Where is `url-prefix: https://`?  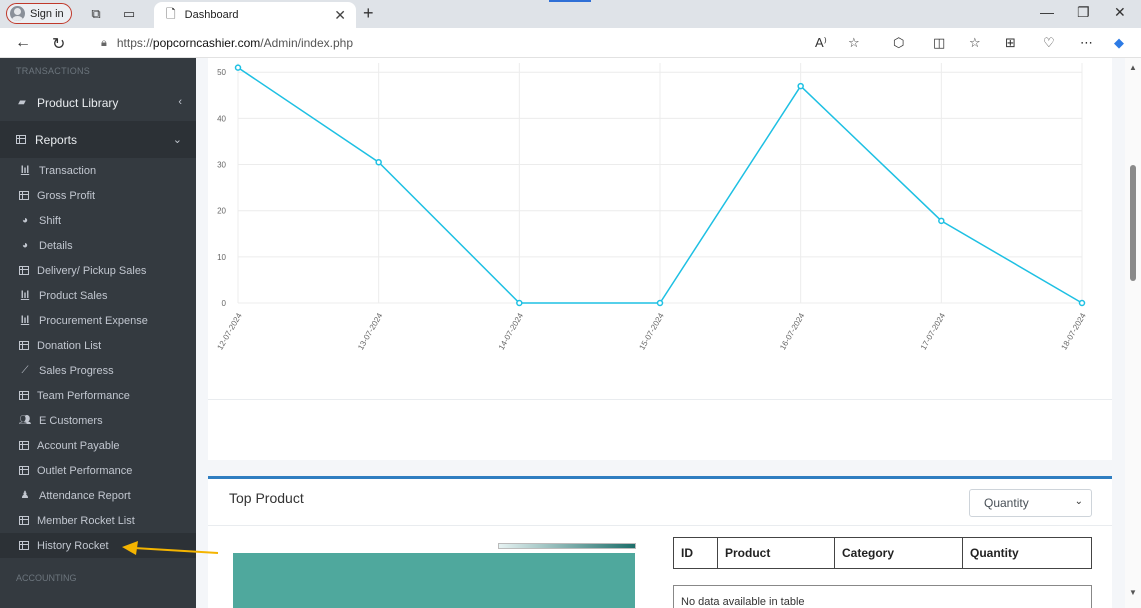
url-prefix: https:// is located at coordinates (134, 43).